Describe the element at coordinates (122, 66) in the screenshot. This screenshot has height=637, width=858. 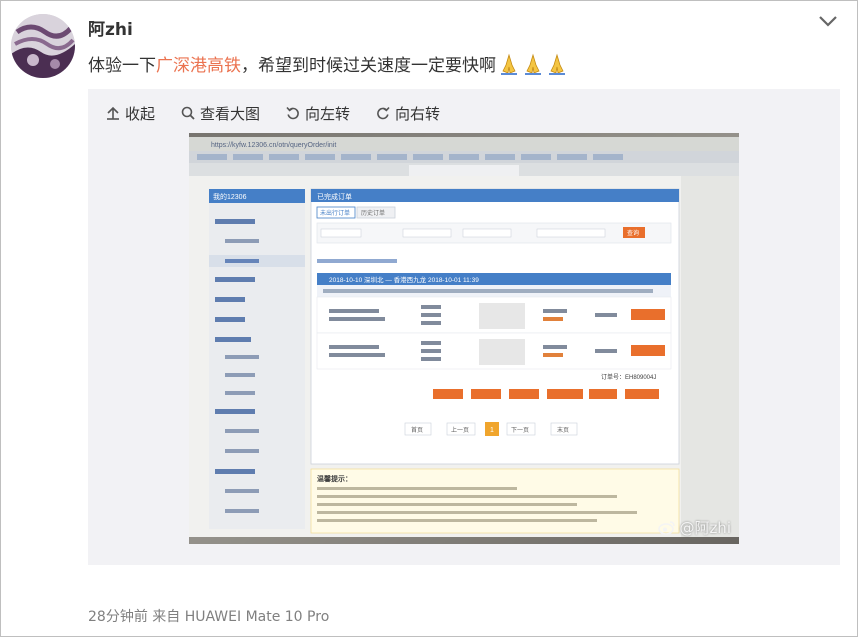
I see `post-text-before: 体验一下` at that location.